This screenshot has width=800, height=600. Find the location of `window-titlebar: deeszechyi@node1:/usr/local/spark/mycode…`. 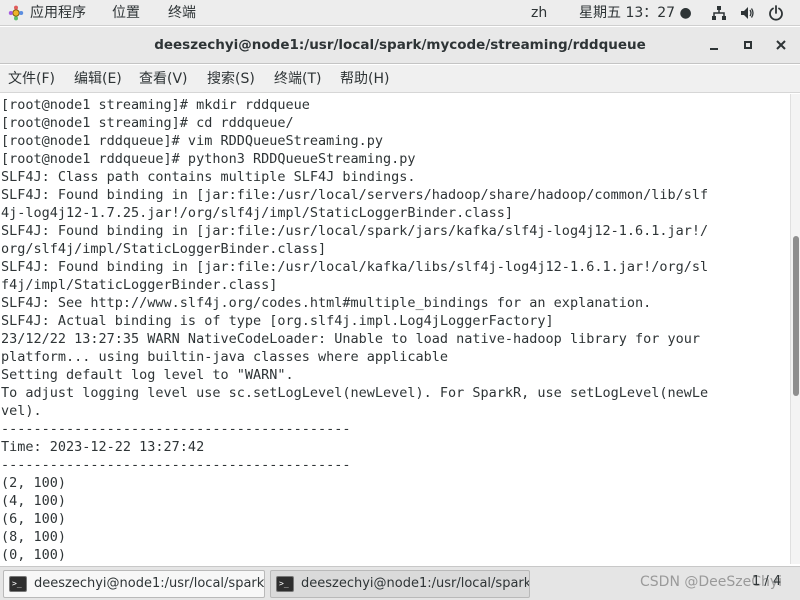

window-titlebar: deeszechyi@node1:/usr/local/spark/mycode… is located at coordinates (400, 45).